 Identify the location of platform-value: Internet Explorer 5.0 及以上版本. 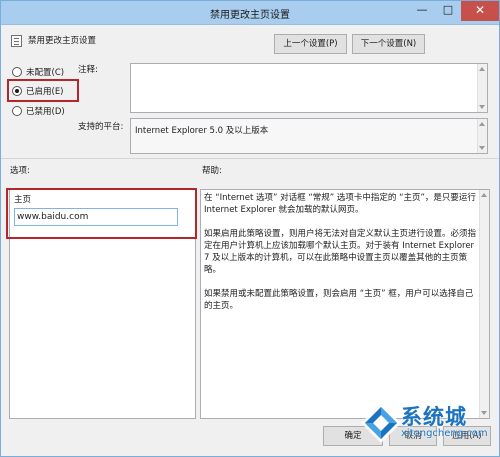
(202, 131).